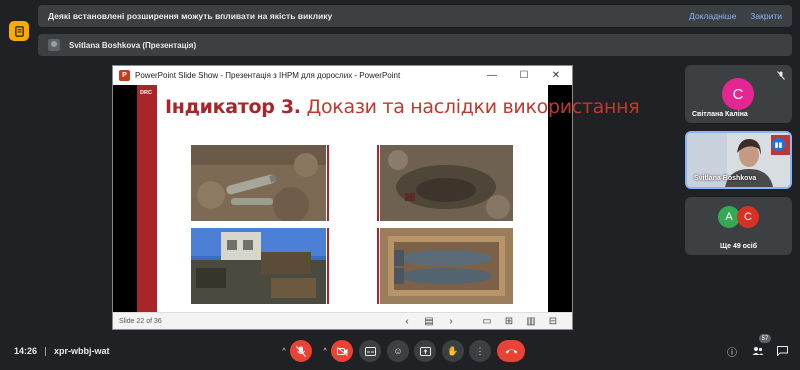 The width and height of the screenshot is (800, 370). I want to click on normal-view-icon: ▭, so click(487, 321).